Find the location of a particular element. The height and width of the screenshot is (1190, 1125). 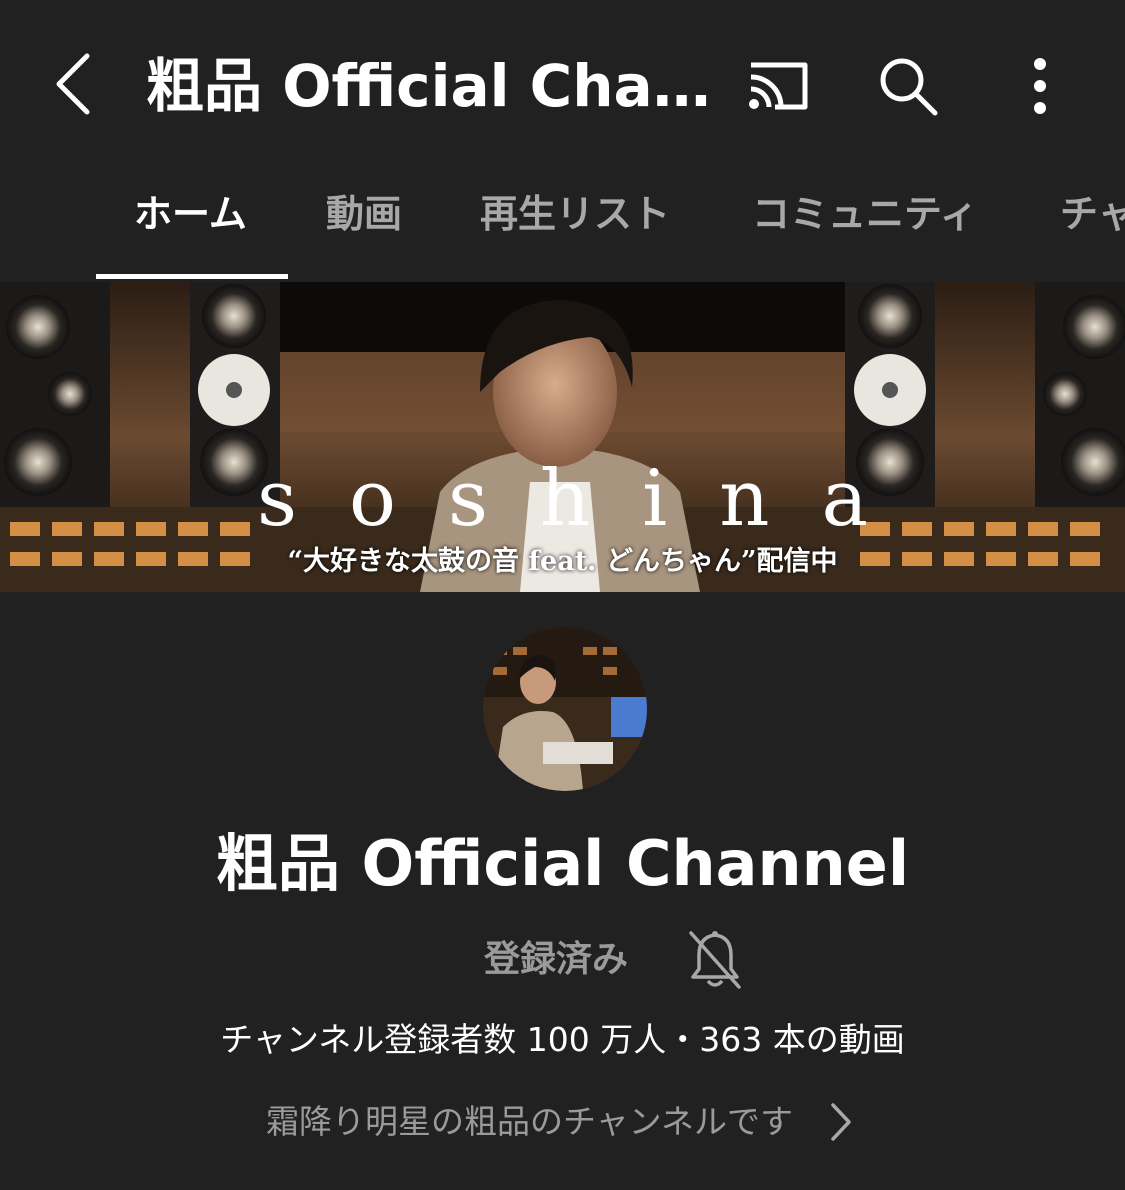

cast-icon is located at coordinates (778, 86).